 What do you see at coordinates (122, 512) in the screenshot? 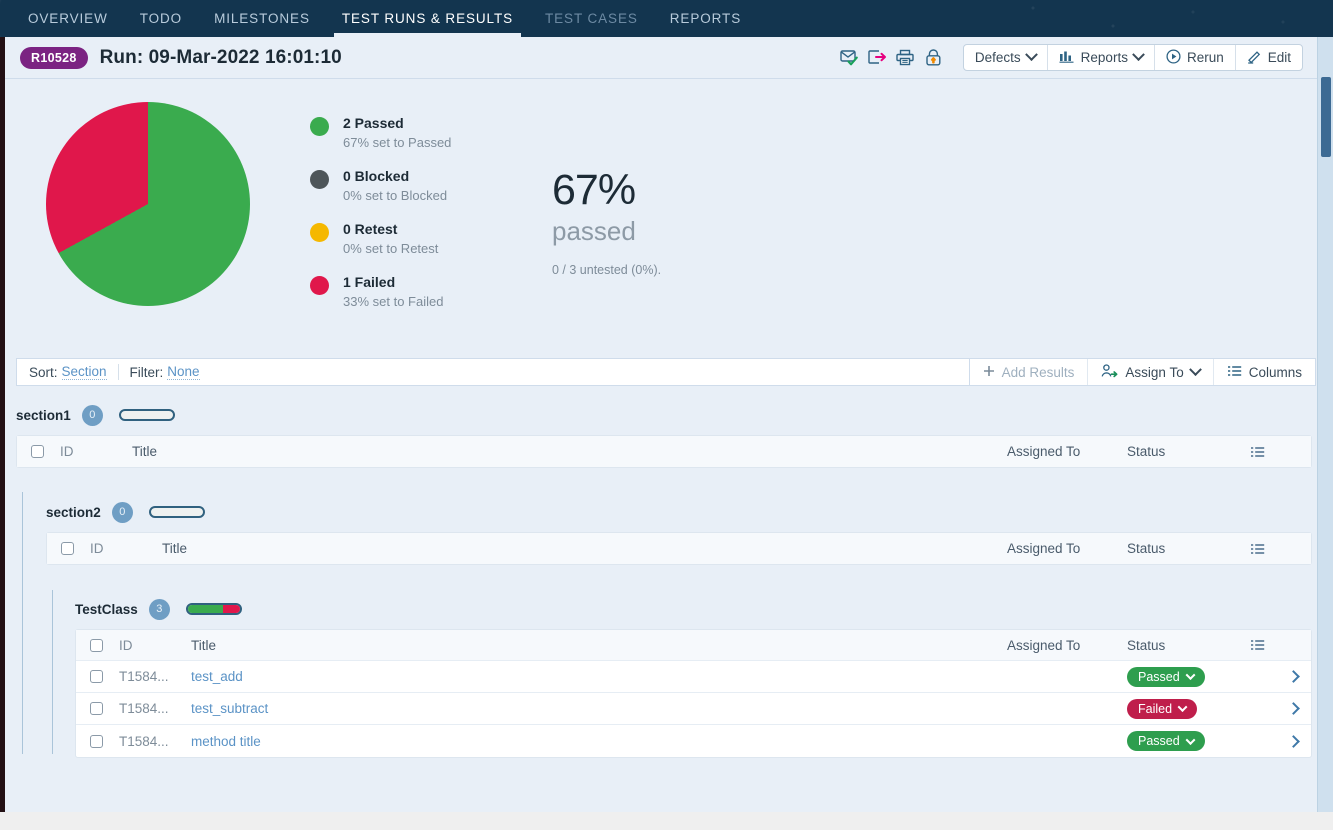
I see `section-count-badge: 0` at bounding box center [122, 512].